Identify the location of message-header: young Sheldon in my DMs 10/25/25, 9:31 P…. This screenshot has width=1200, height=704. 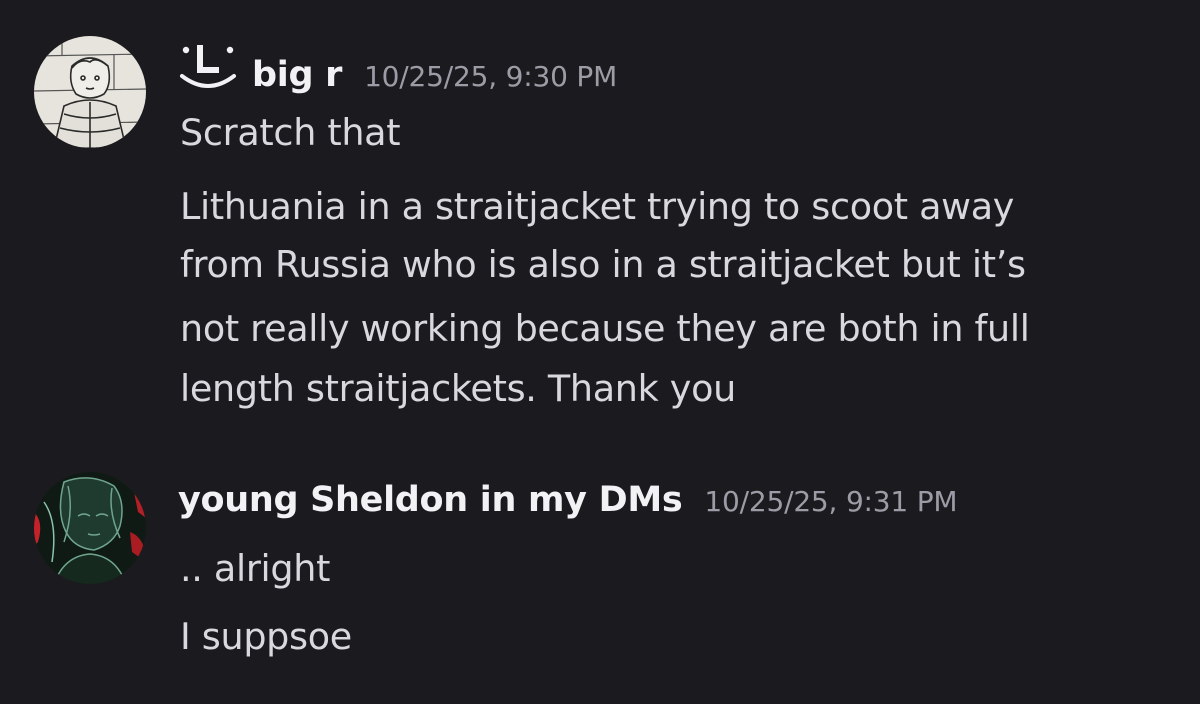
(568, 510).